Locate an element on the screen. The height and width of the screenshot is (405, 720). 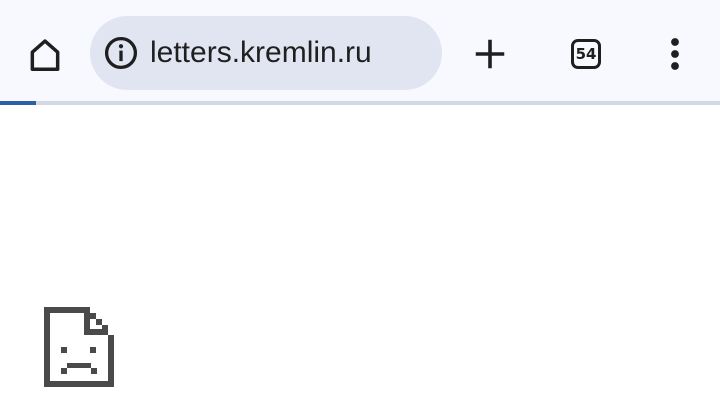
tab-count: 54 is located at coordinates (586, 54).